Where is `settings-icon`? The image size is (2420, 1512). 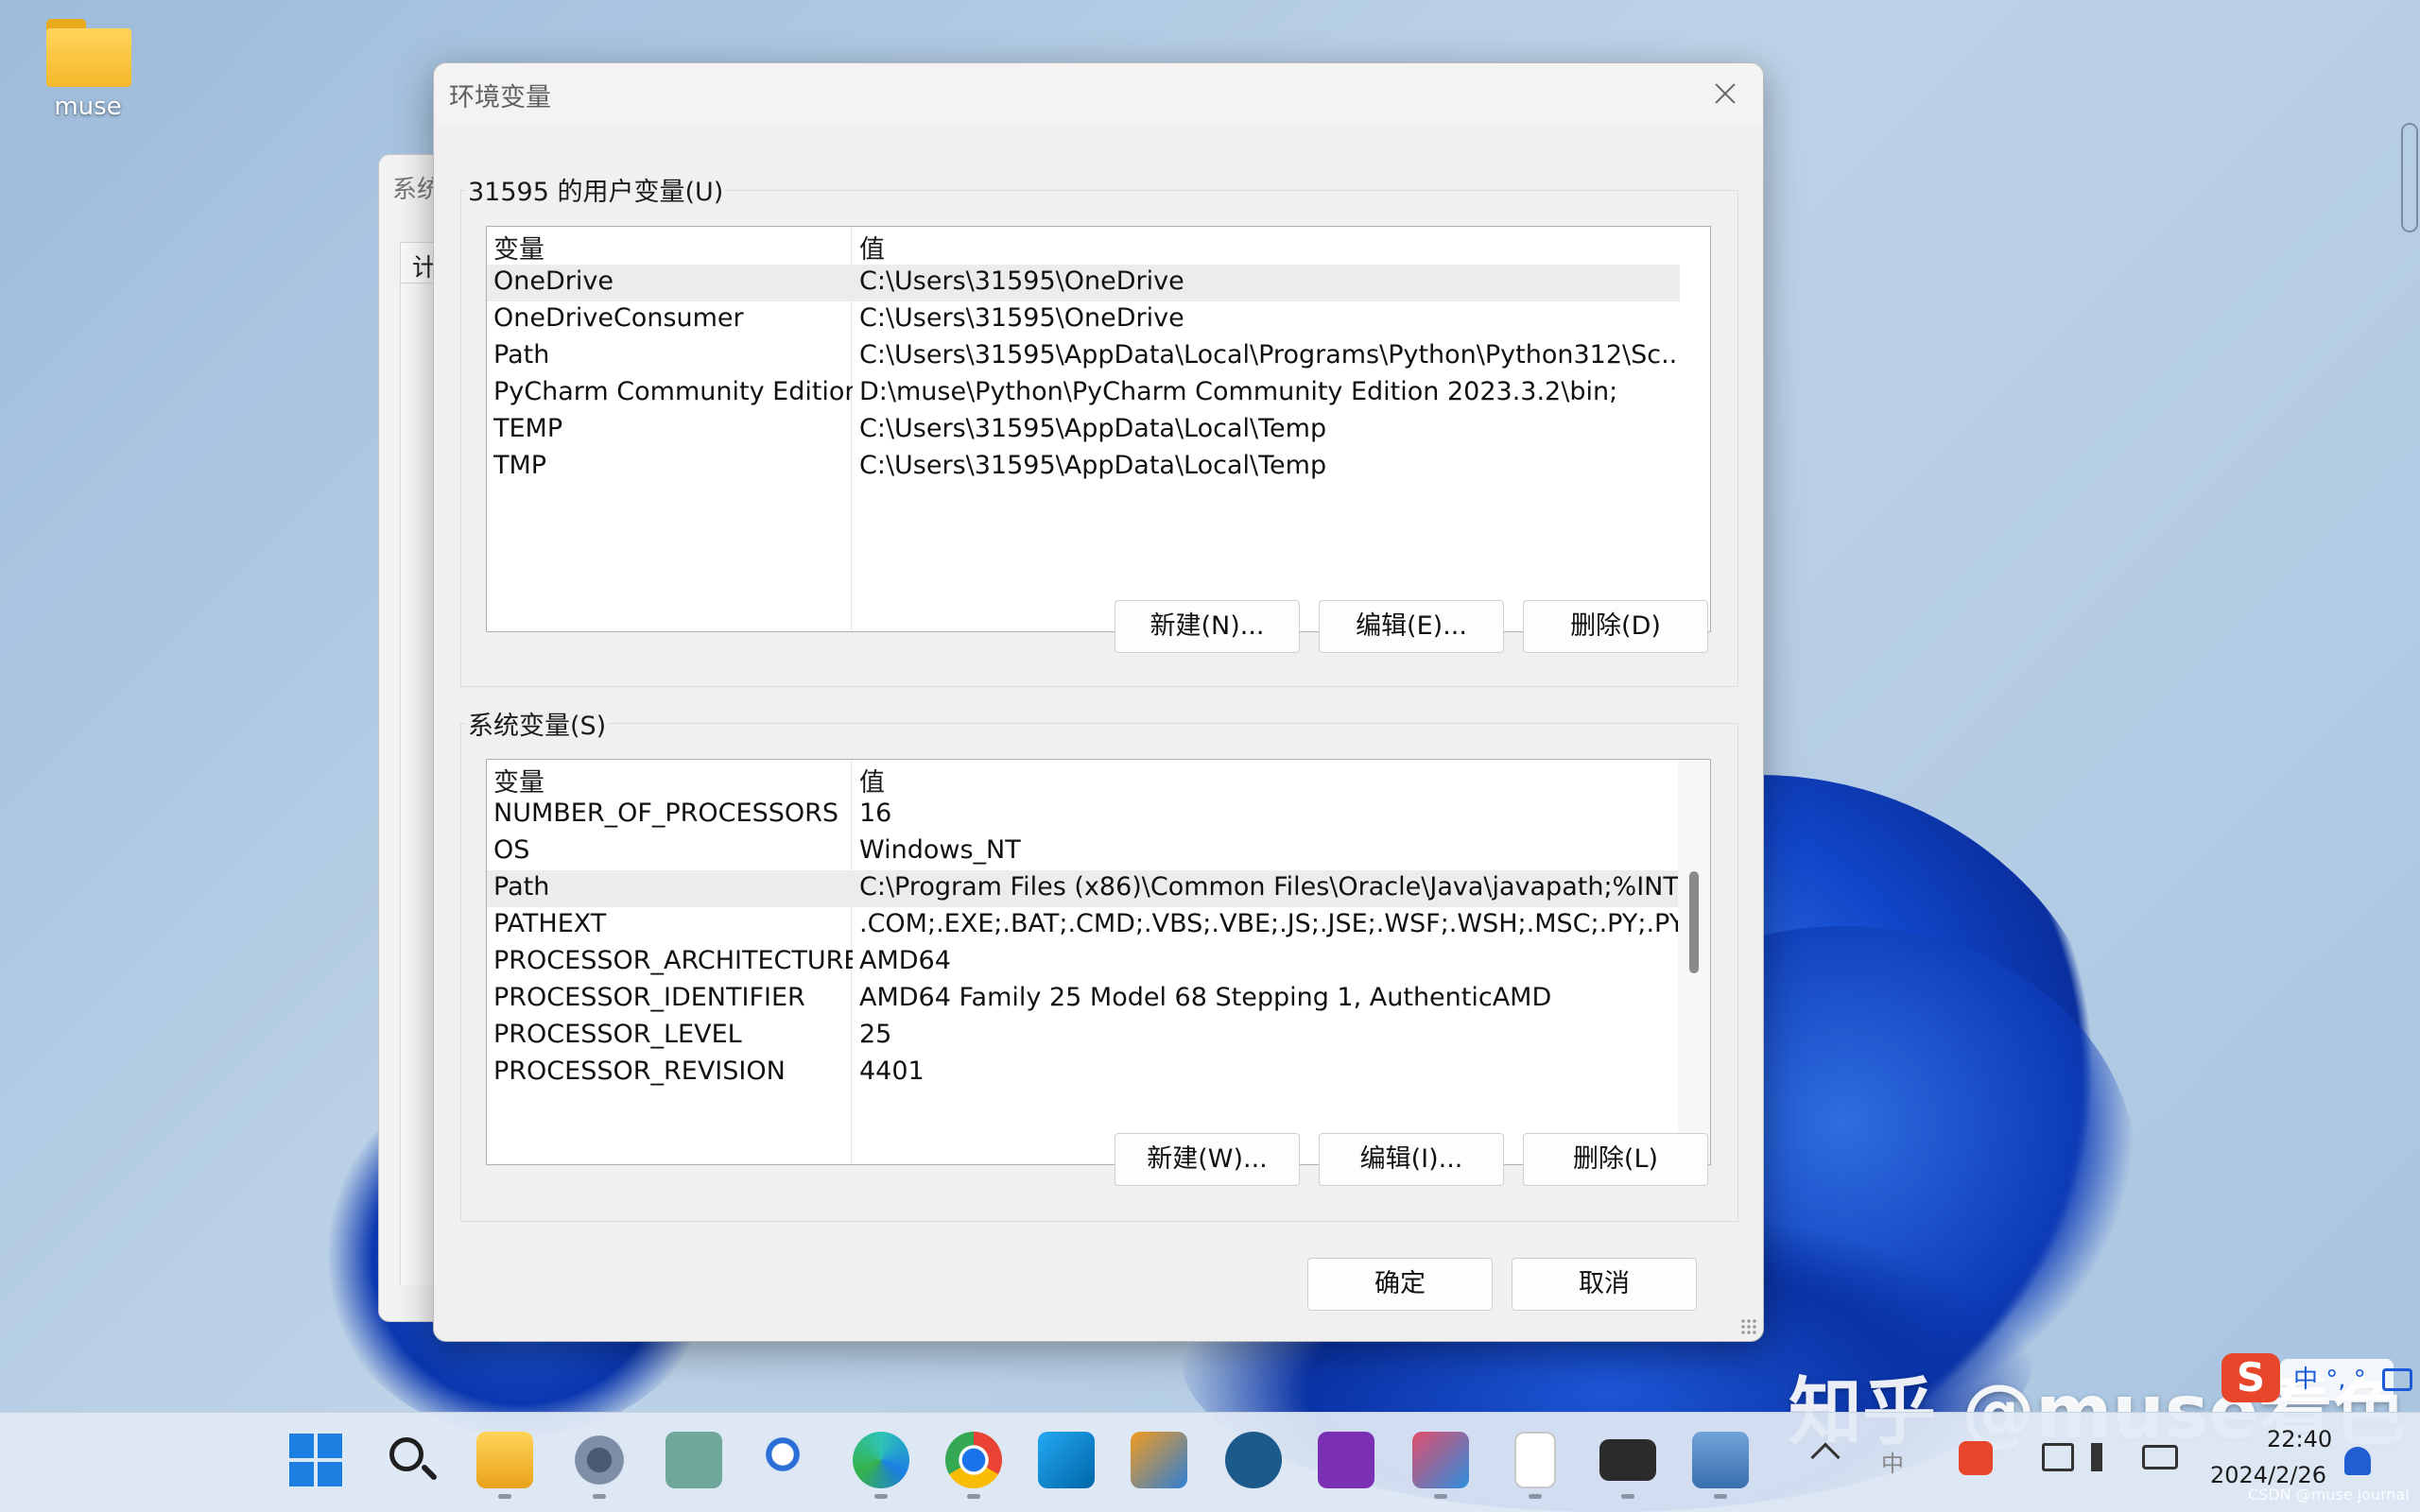
settings-icon is located at coordinates (600, 1460).